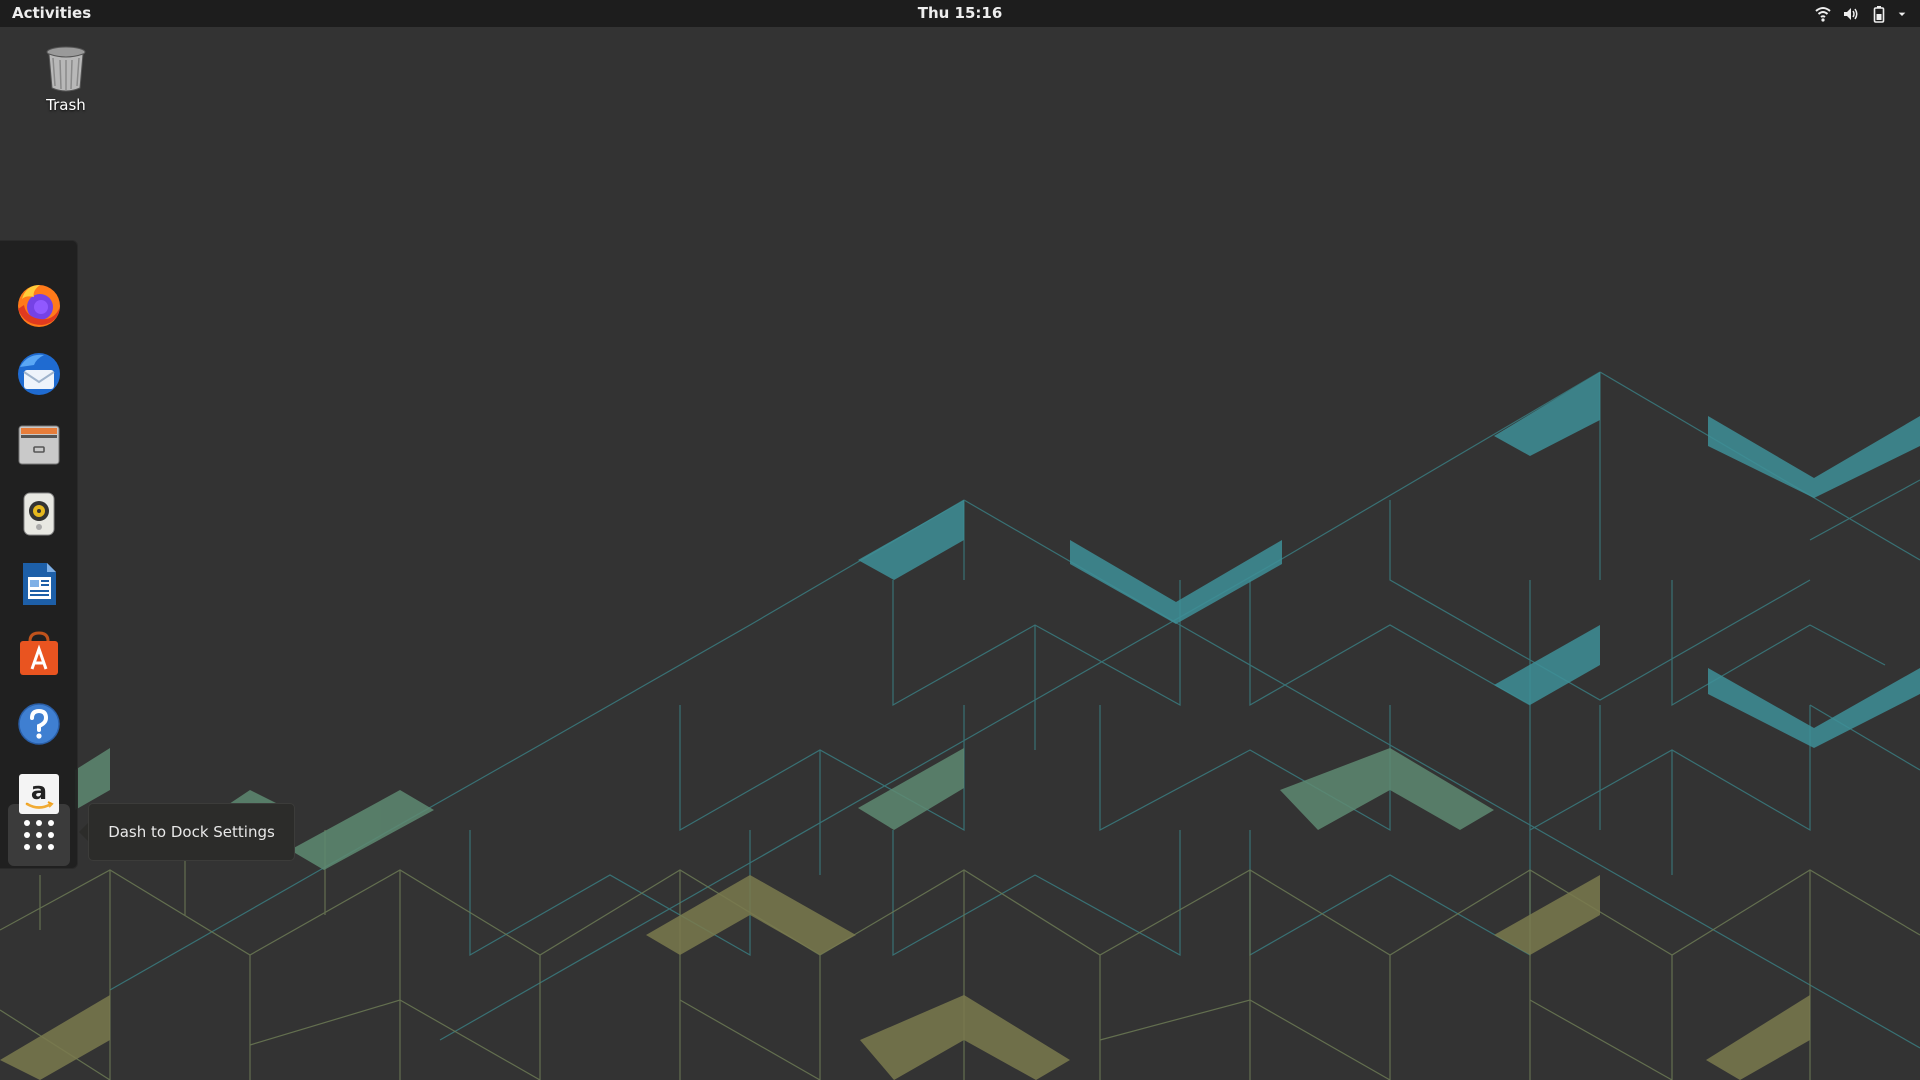 This screenshot has width=1920, height=1080. Describe the element at coordinates (1879, 14) in the screenshot. I see `battery-icon` at that location.